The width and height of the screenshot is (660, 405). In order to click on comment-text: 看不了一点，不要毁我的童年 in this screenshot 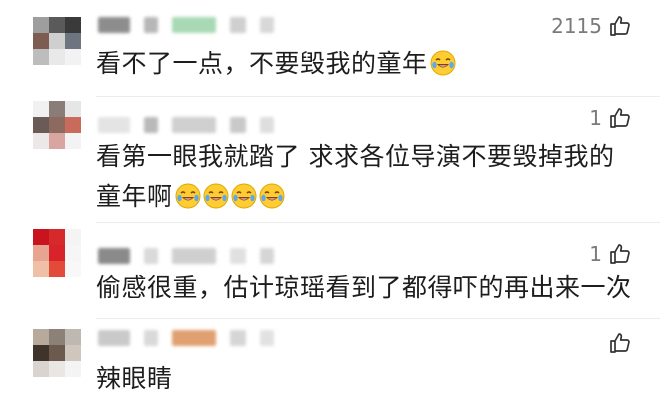, I will do `click(364, 64)`.